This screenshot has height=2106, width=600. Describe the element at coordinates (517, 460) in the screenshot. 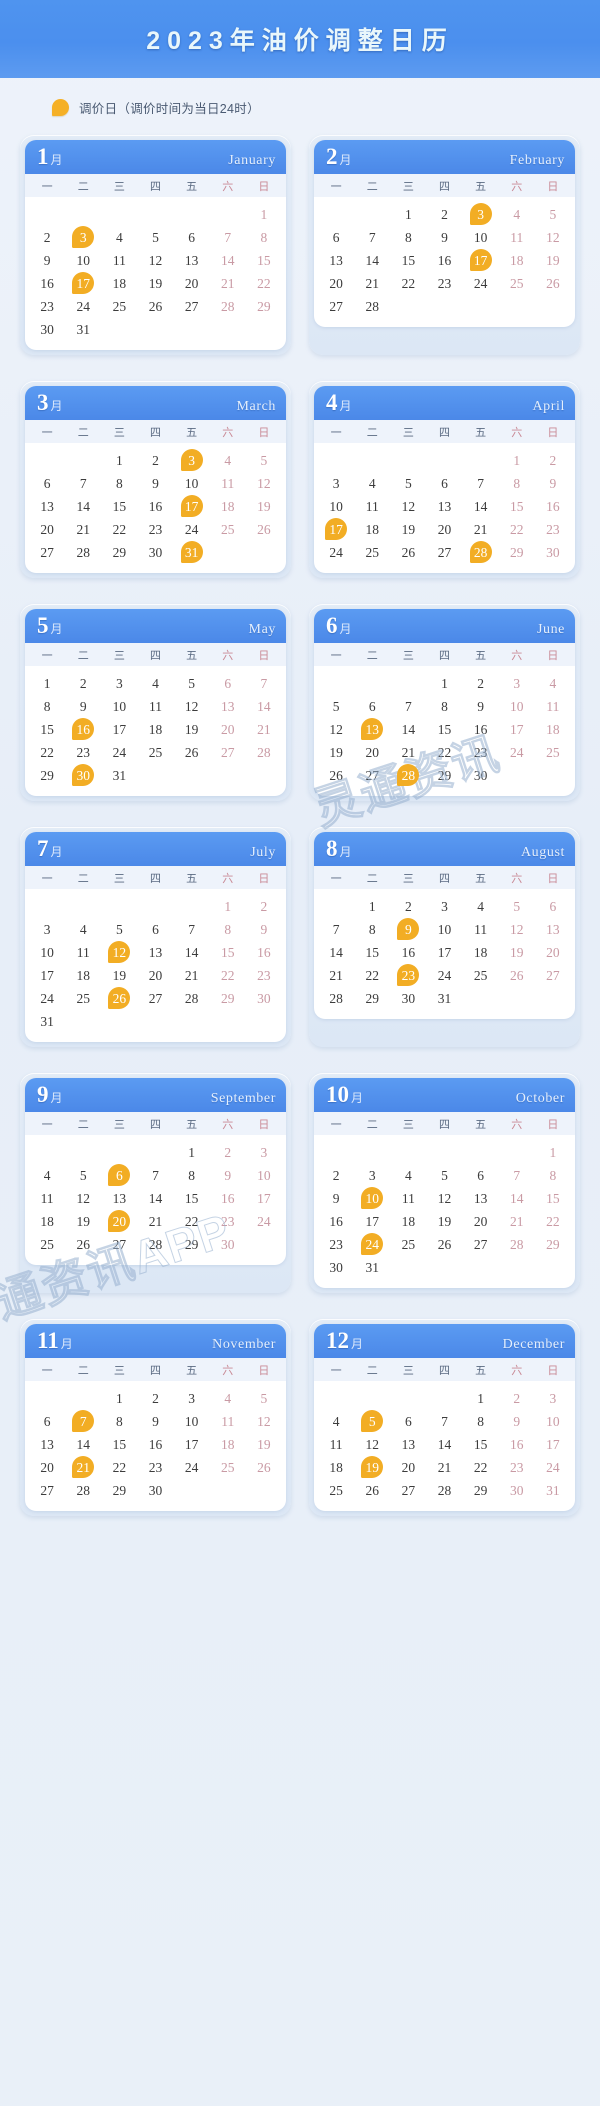

I see `day-cell: 1` at that location.